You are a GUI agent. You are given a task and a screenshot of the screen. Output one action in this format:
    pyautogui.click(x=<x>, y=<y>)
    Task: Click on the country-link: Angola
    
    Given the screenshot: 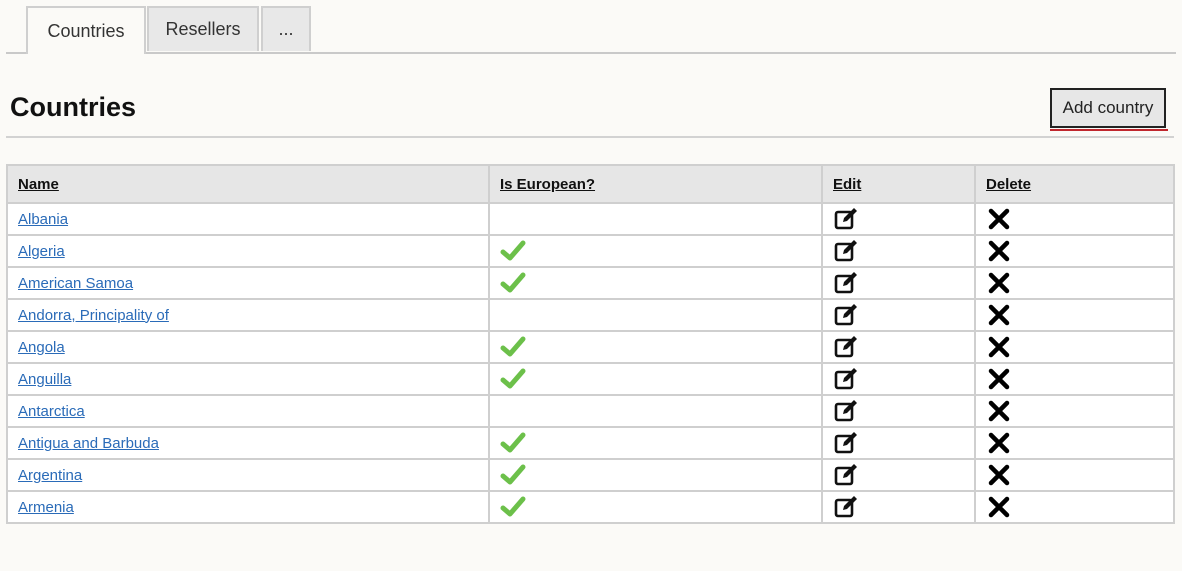 What is the action you would take?
    pyautogui.click(x=41, y=347)
    